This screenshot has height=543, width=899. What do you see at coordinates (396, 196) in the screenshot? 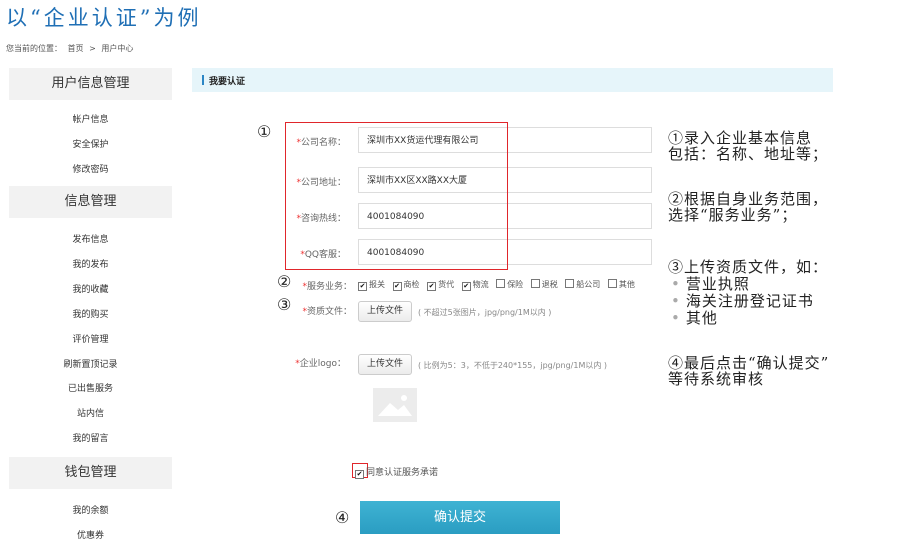
I see `basic-info-highlight-box` at bounding box center [396, 196].